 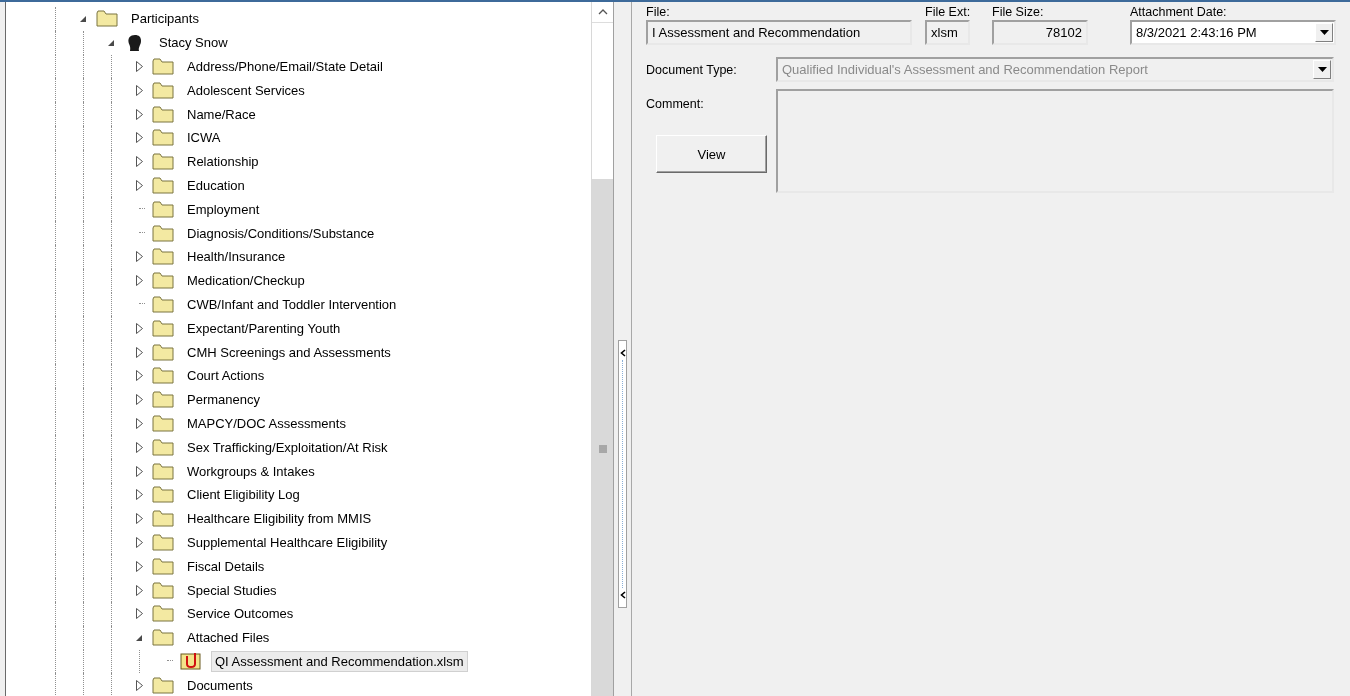 I want to click on comment-field, so click(x=1055, y=141).